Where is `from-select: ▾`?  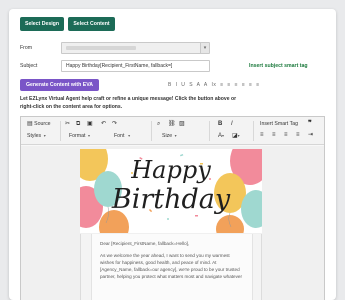 from-select: ▾ is located at coordinates (135, 48).